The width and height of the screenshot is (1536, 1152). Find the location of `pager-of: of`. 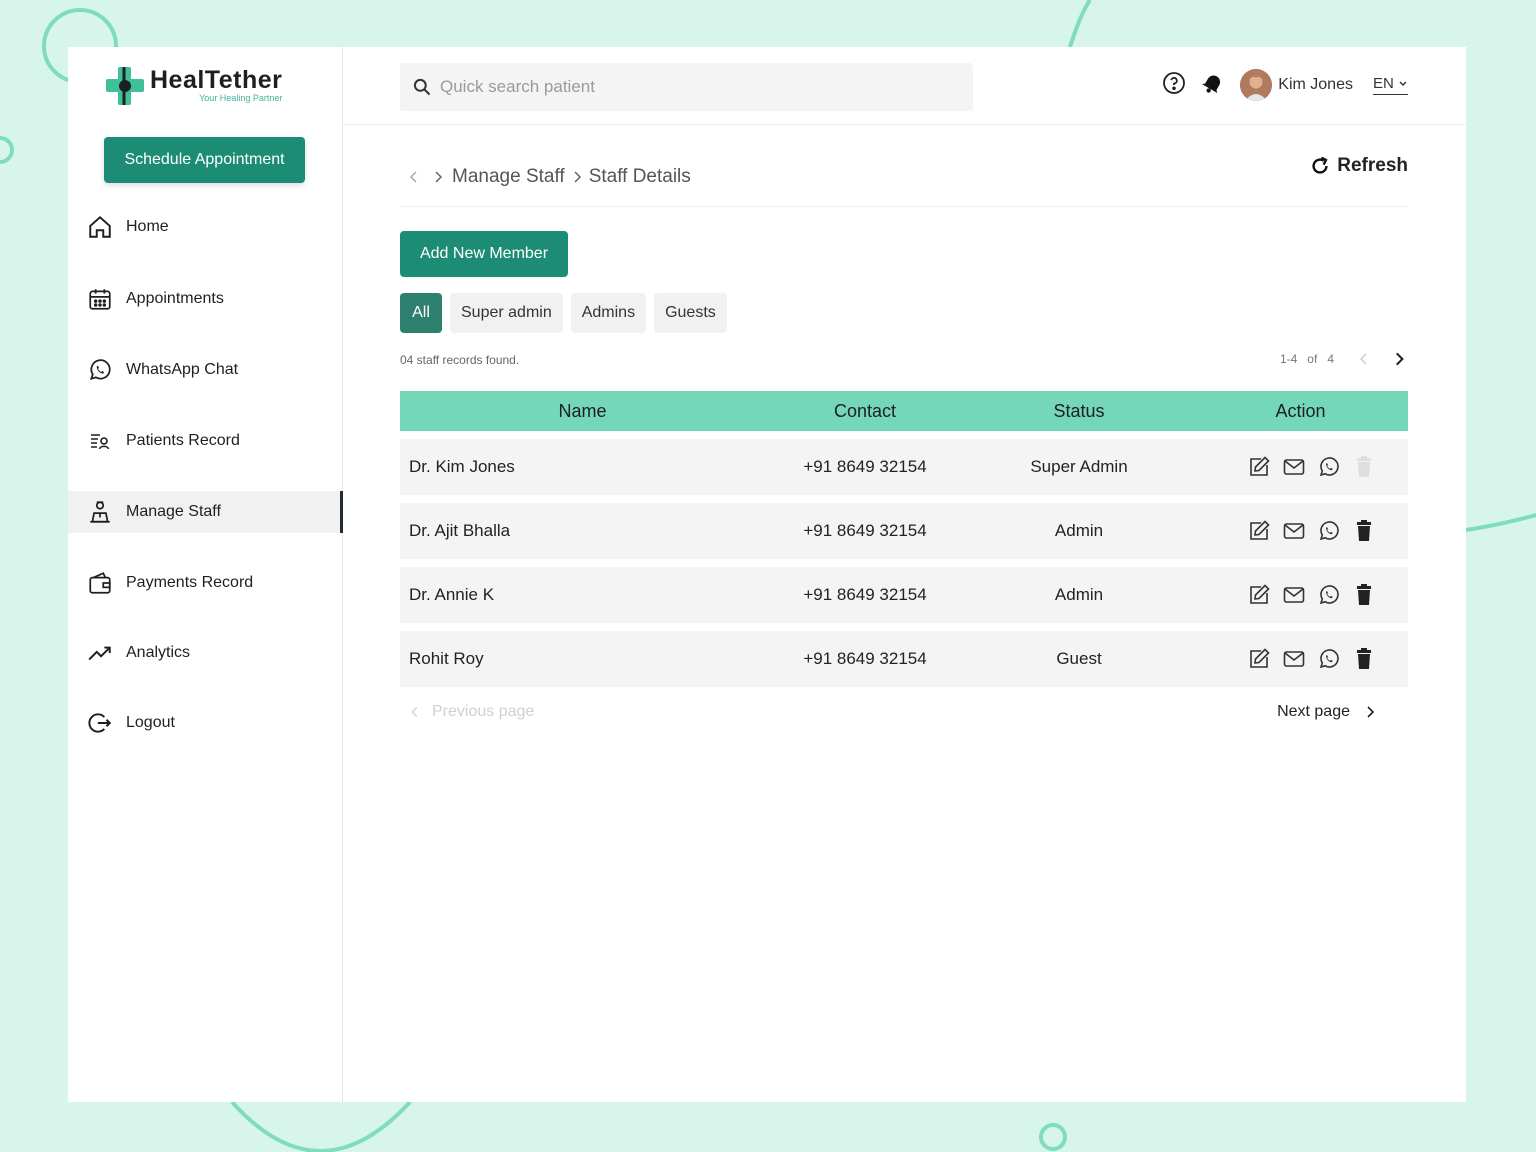

pager-of: of is located at coordinates (1312, 359).